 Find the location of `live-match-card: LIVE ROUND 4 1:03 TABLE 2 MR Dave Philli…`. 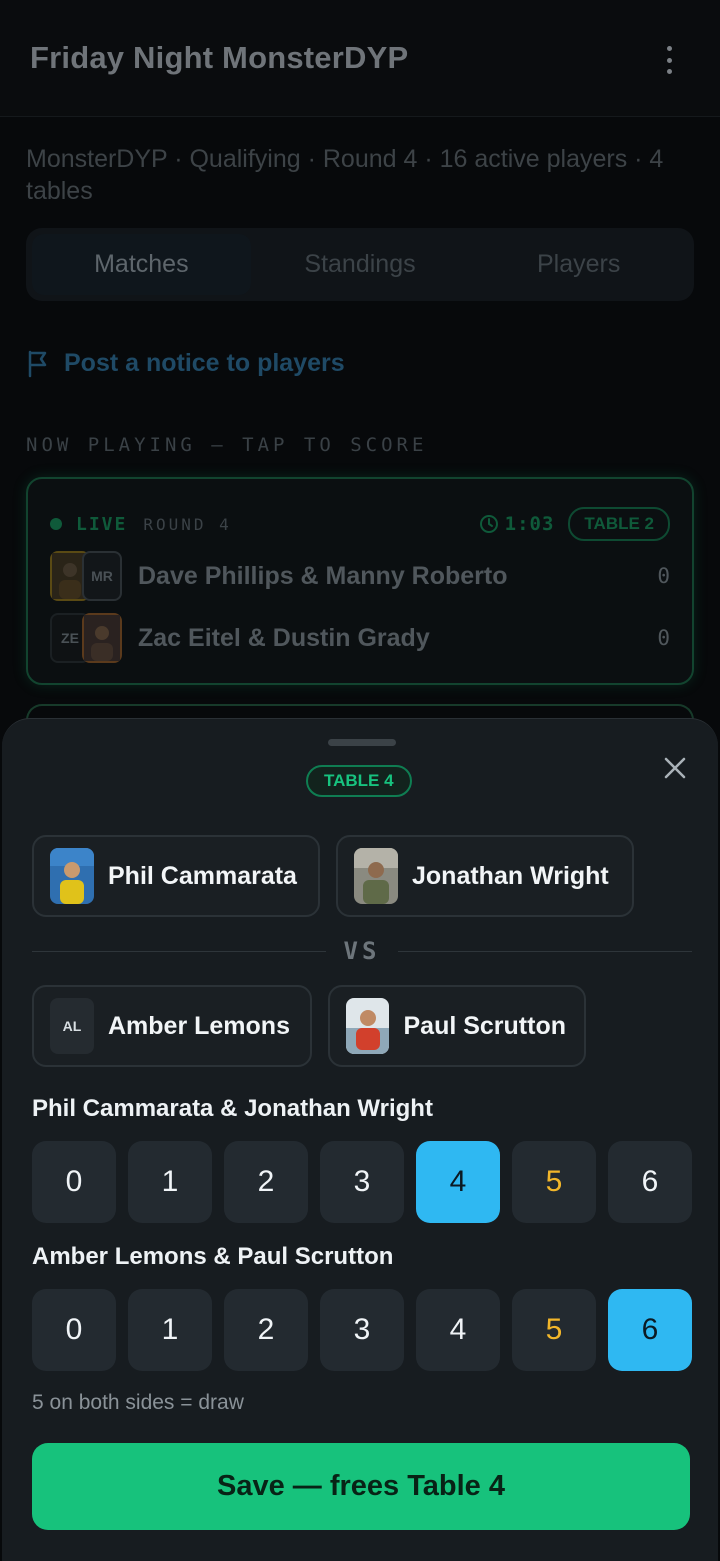

live-match-card: LIVE ROUND 4 1:03 TABLE 2 MR Dave Philli… is located at coordinates (360, 581).